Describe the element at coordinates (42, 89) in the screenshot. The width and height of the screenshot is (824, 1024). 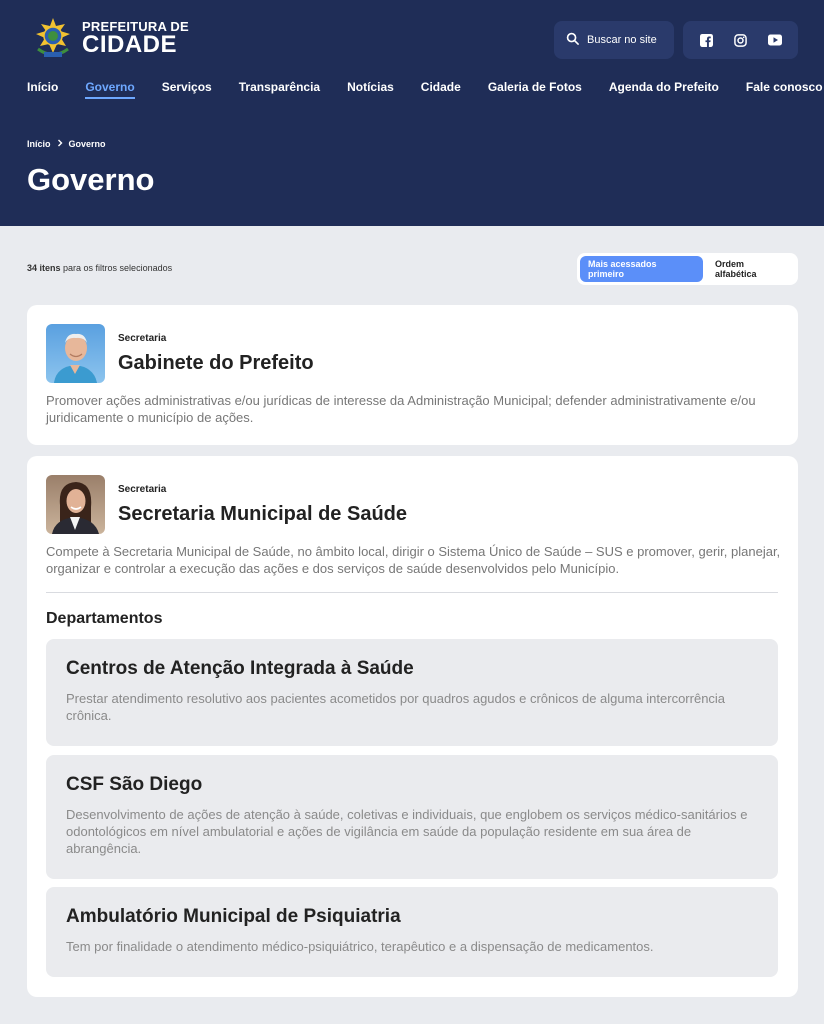
I see `nav-item-inicio: Início` at that location.